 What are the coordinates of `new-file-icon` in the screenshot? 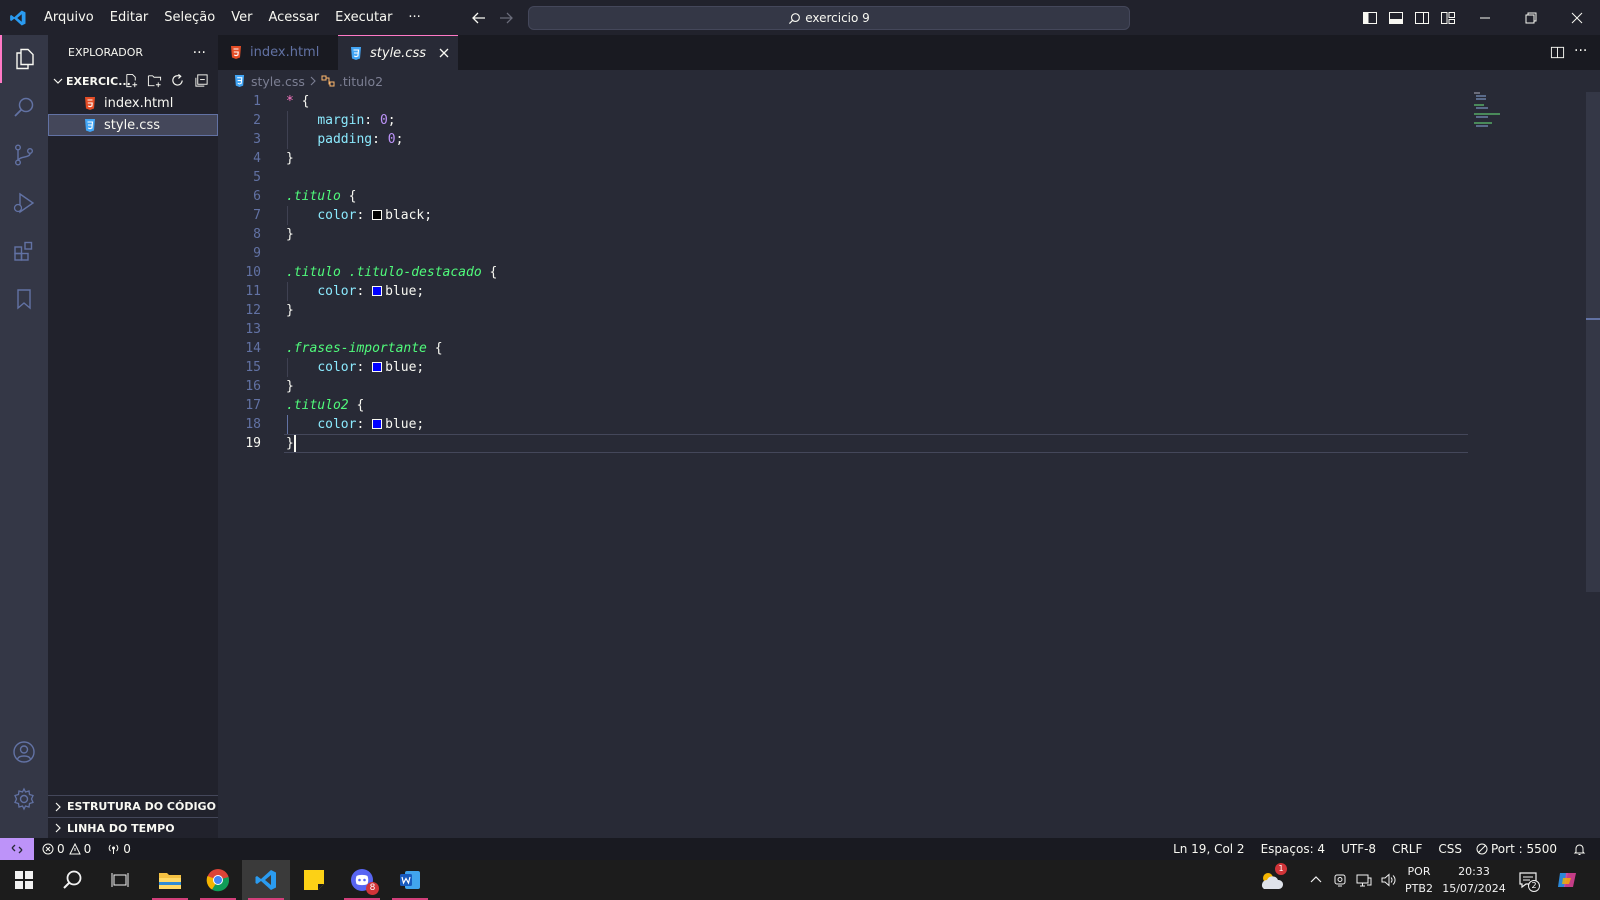 It's located at (131, 80).